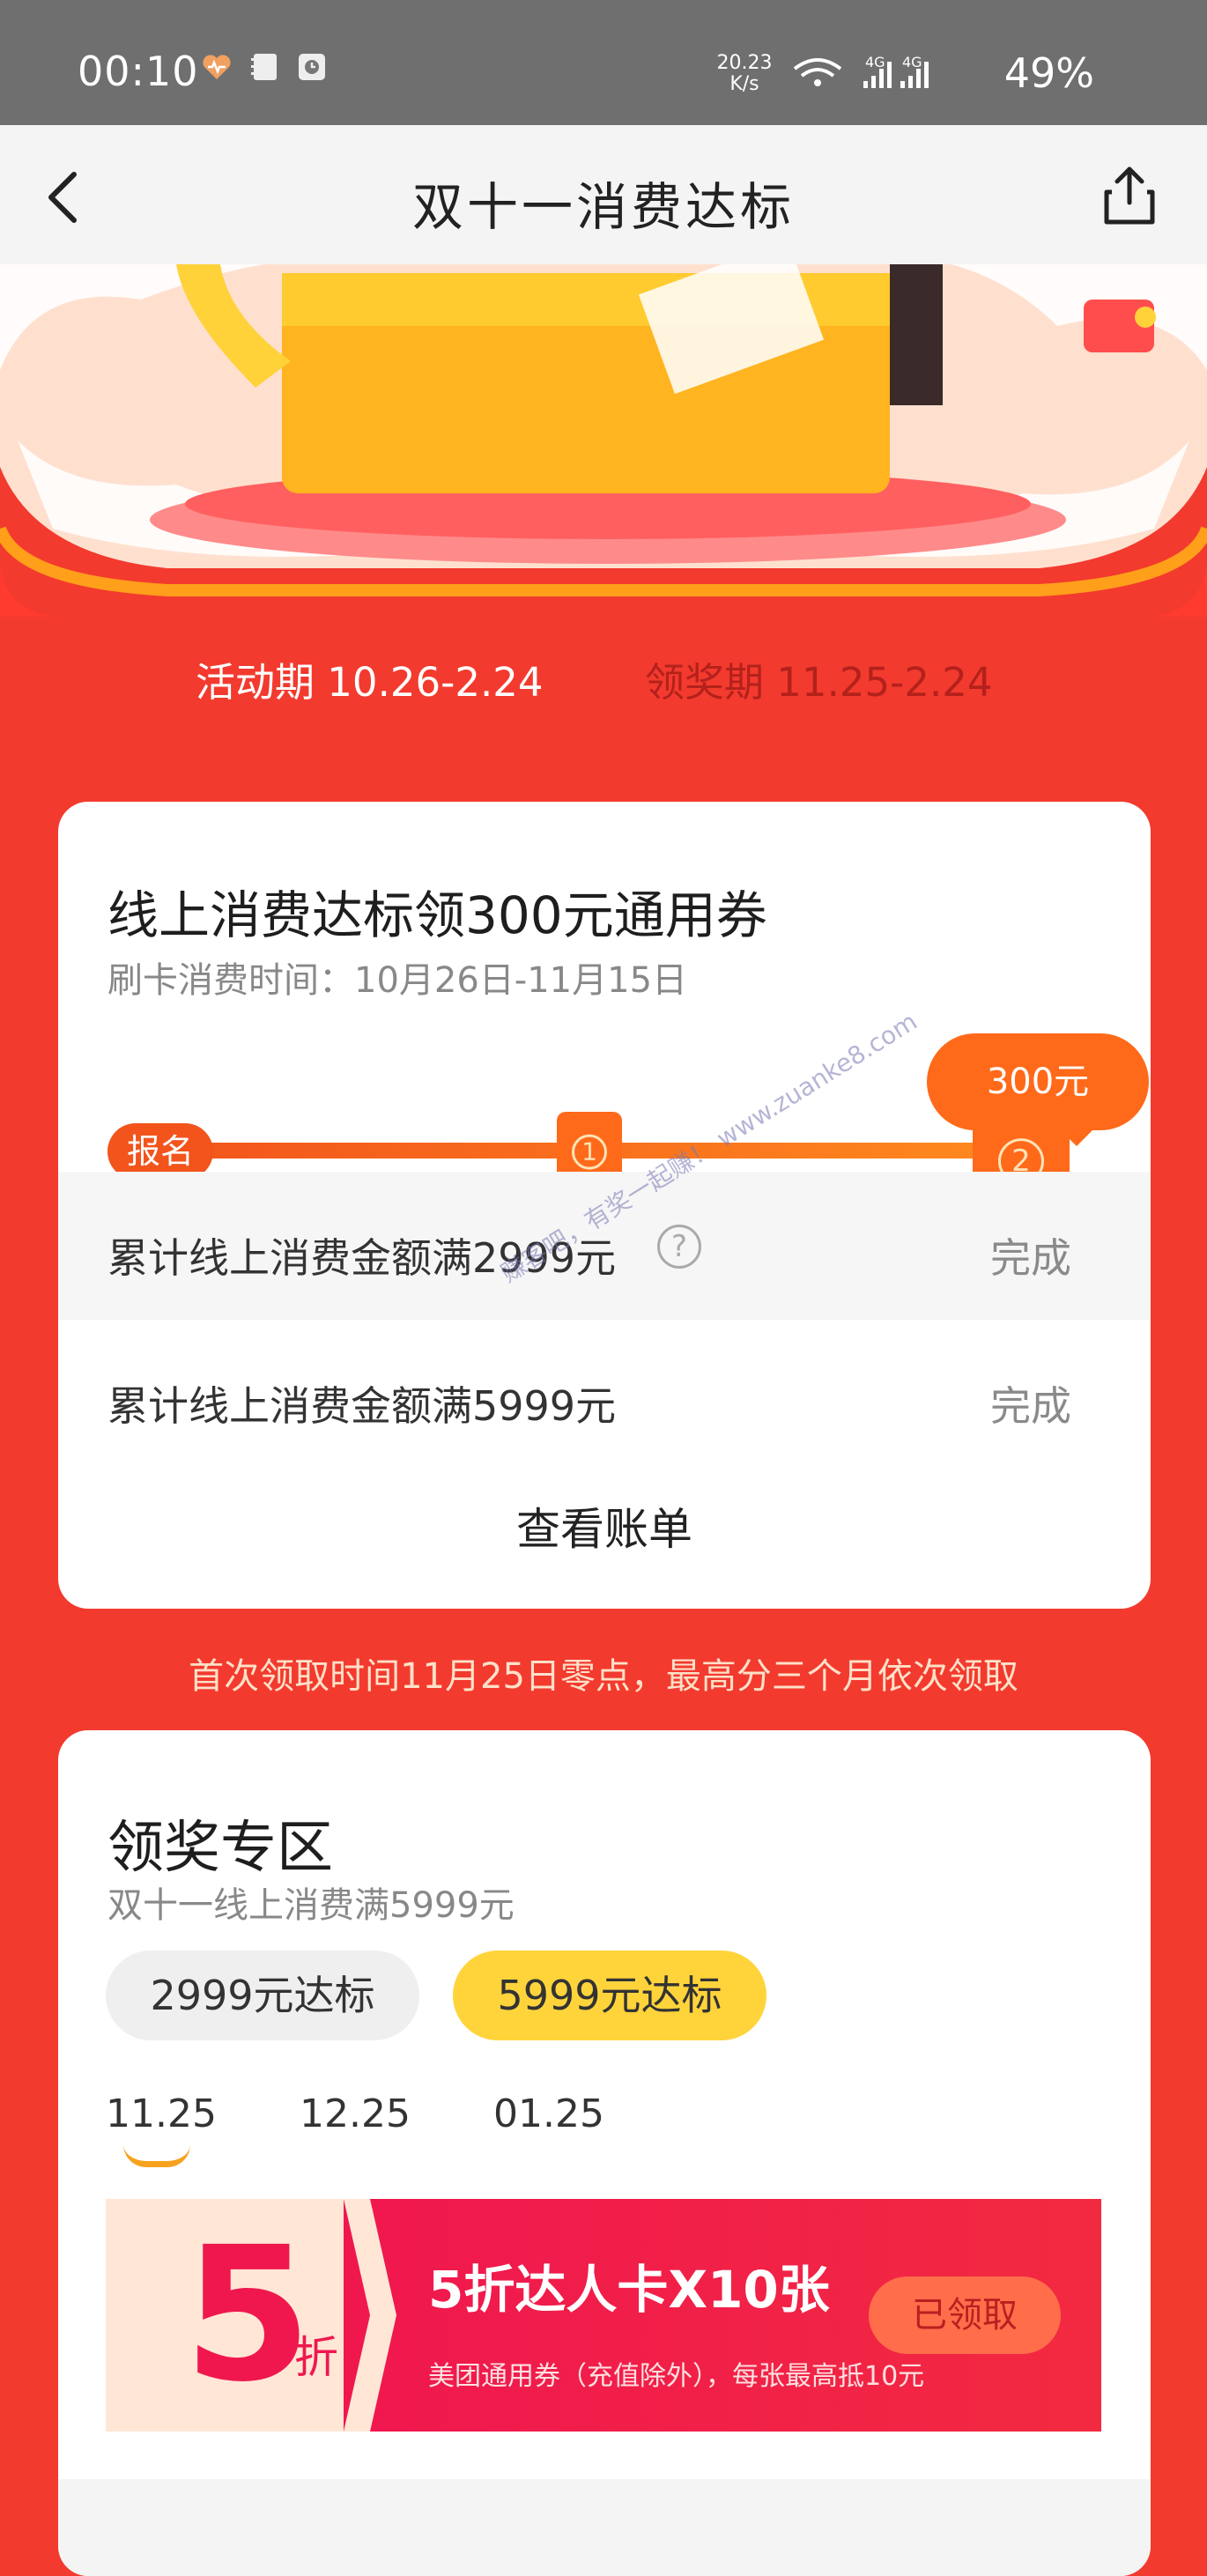 Image resolution: width=1207 pixels, height=2576 pixels. Describe the element at coordinates (676, 2377) in the screenshot. I see `coupon-description: 美团通用券（充值除外），每张最高抵10元` at that location.